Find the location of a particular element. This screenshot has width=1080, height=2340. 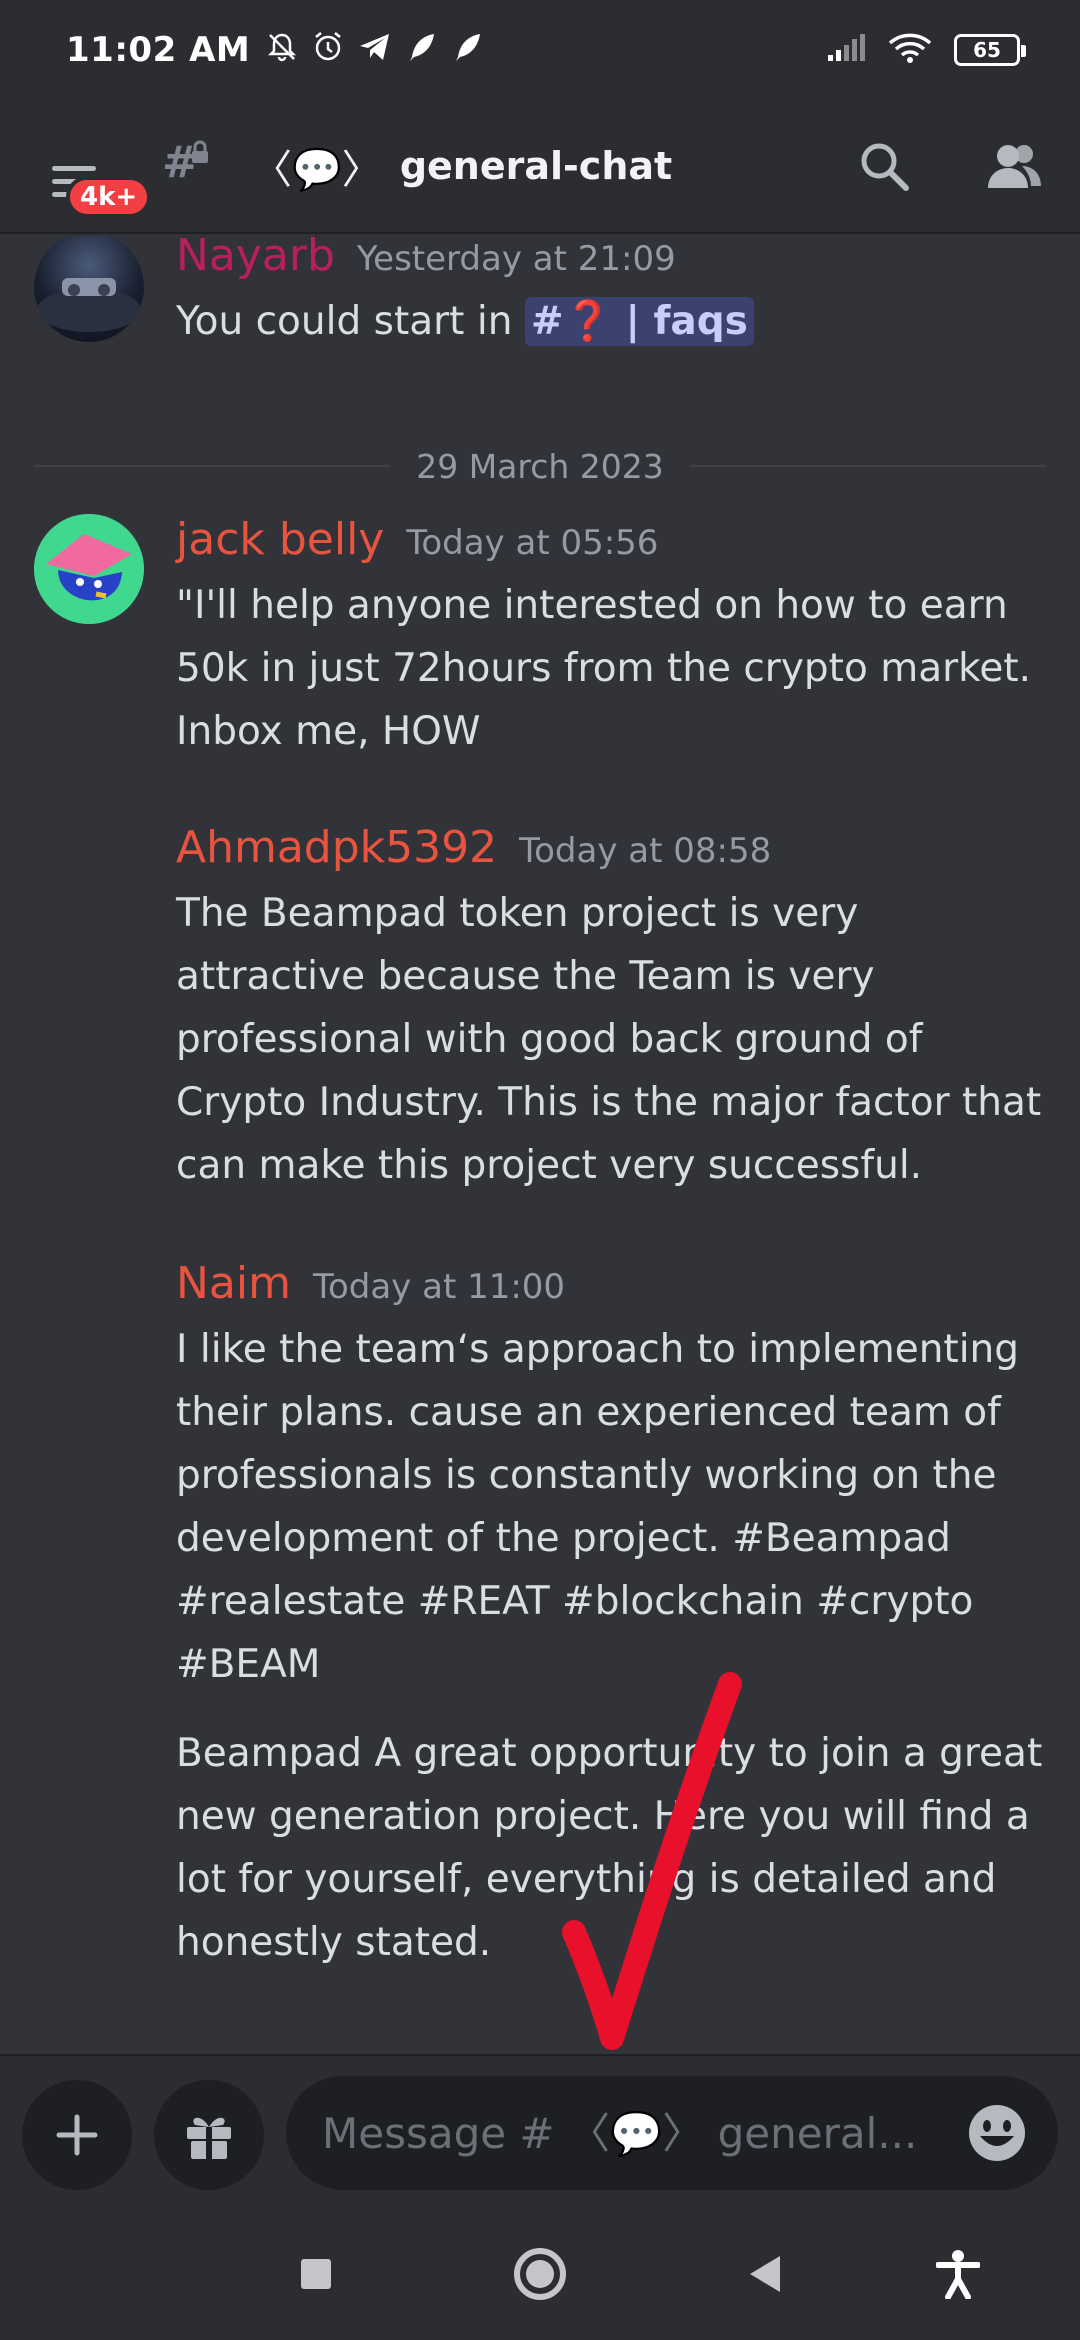

message-composer is located at coordinates (540, 2132).